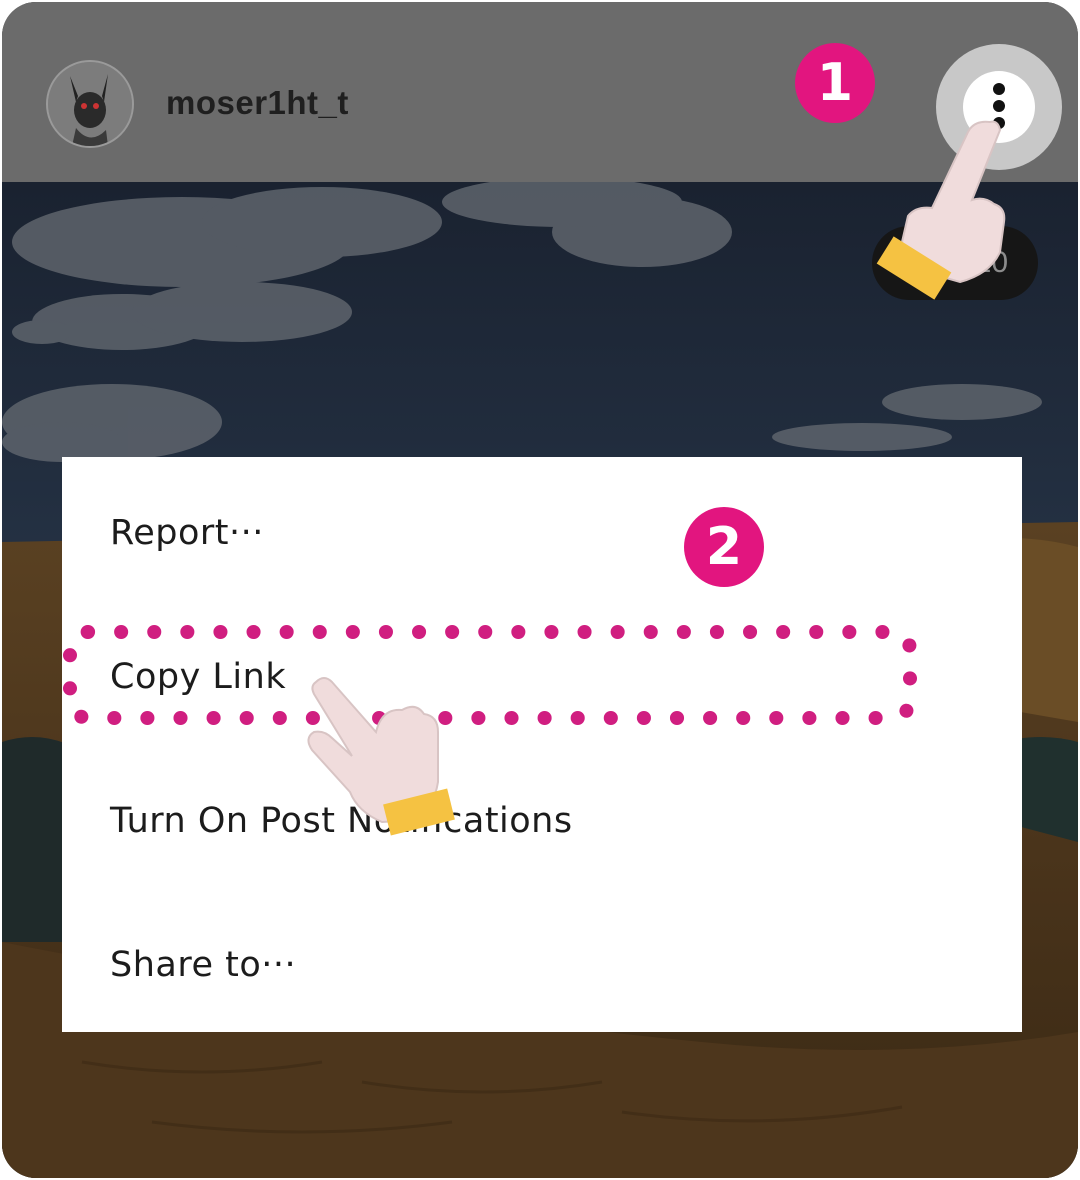  What do you see at coordinates (257, 103) in the screenshot?
I see `username: moser1ht_t` at bounding box center [257, 103].